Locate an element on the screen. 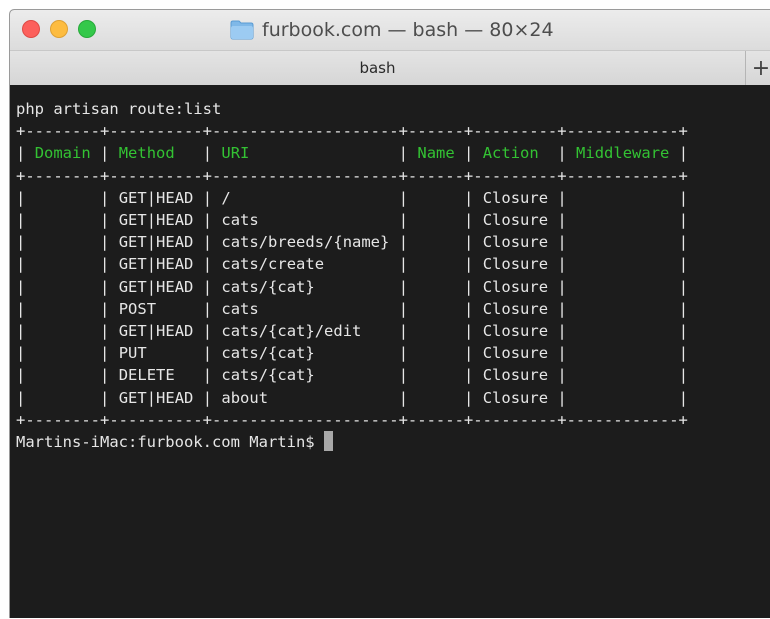  command-line: php artisan route:list is located at coordinates (118, 109).